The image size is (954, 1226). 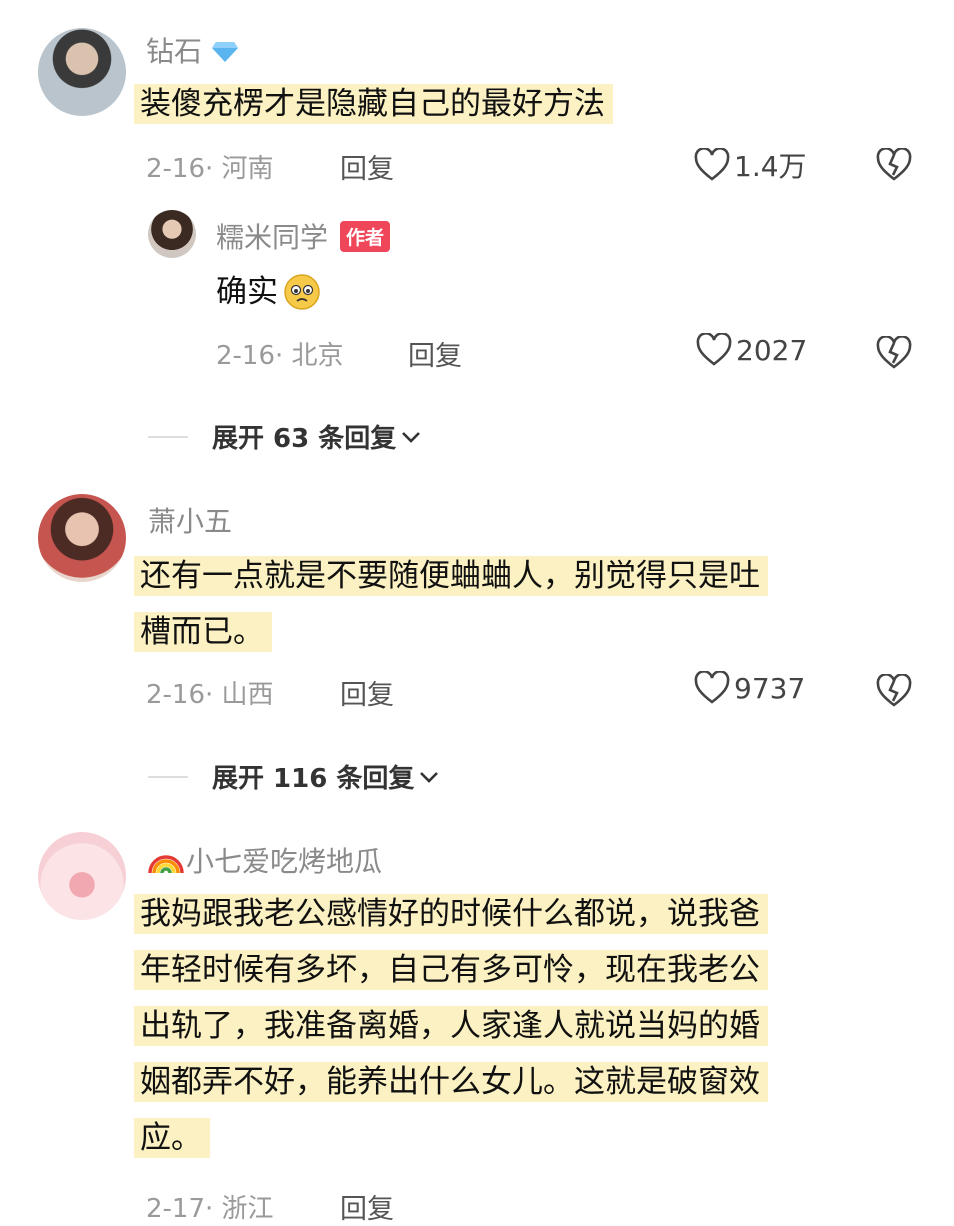 What do you see at coordinates (285, 436) in the screenshot?
I see `expand-replies-button: 展开 63 条回复` at bounding box center [285, 436].